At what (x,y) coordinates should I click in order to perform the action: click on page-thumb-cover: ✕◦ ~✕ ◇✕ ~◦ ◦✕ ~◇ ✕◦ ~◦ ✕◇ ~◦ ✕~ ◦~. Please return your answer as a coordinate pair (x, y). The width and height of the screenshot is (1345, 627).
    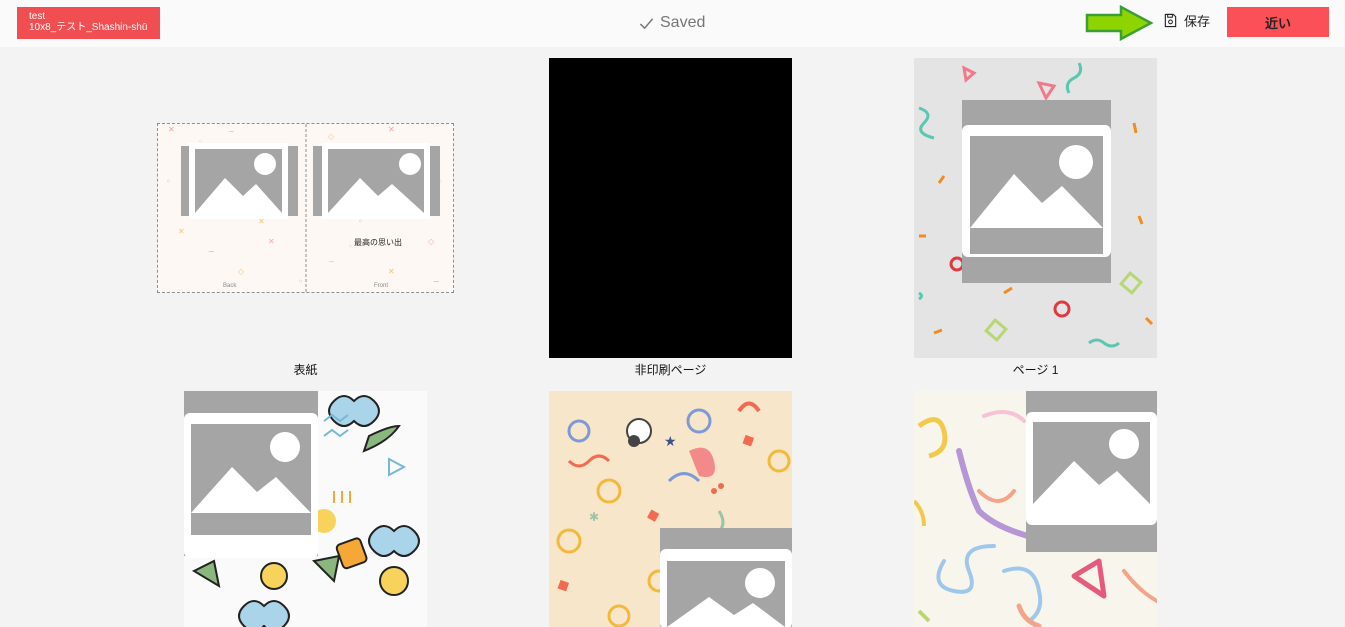
    Looking at the image, I should click on (305, 208).